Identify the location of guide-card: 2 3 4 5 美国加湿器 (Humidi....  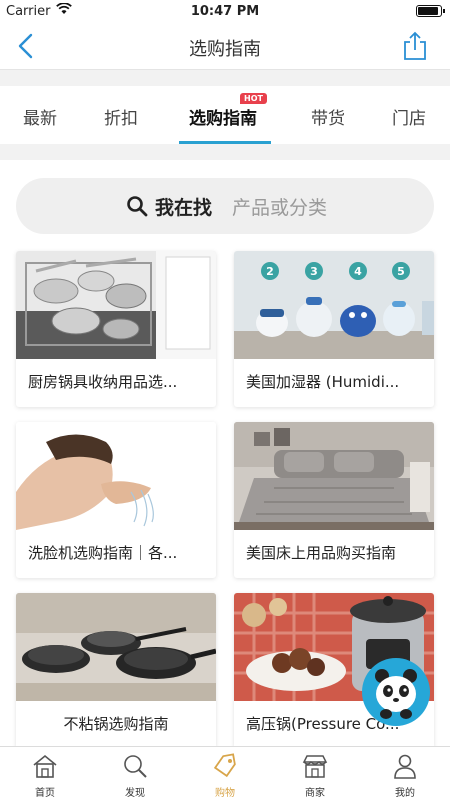
(334, 329).